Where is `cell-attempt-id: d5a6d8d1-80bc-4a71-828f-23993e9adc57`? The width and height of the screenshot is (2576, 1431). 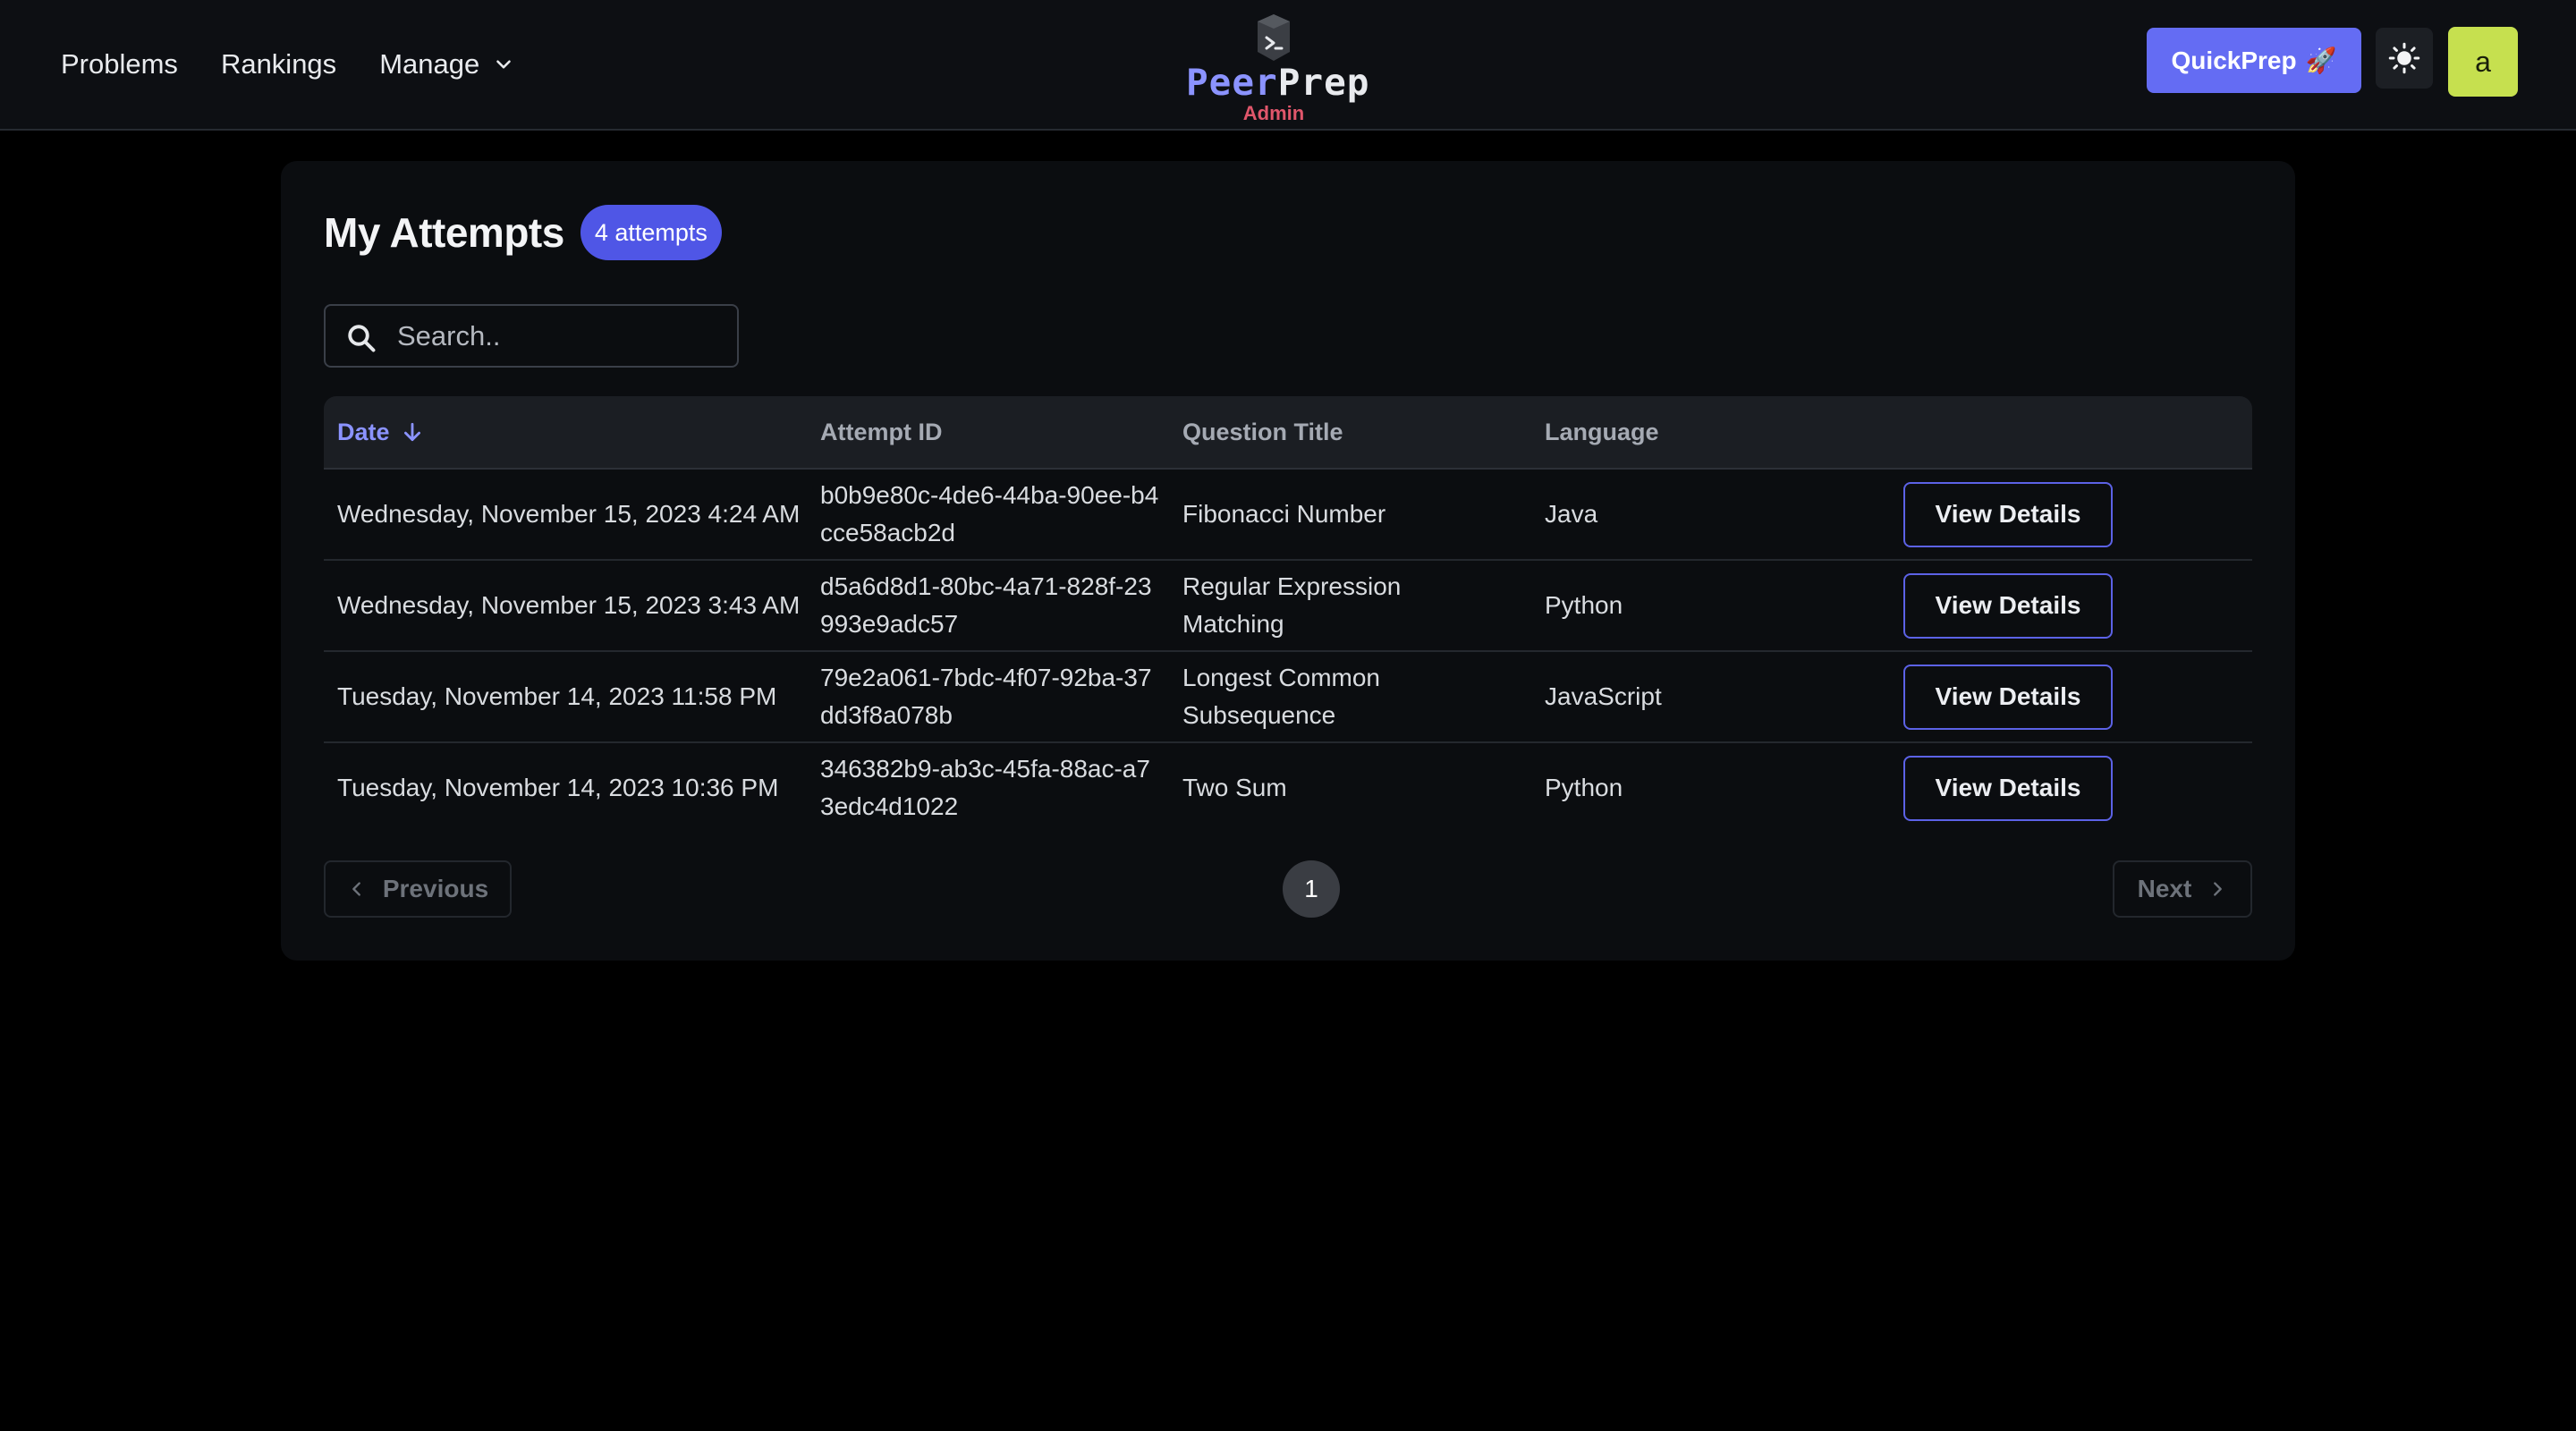 cell-attempt-id: d5a6d8d1-80bc-4a71-828f-23993e9adc57 is located at coordinates (986, 605).